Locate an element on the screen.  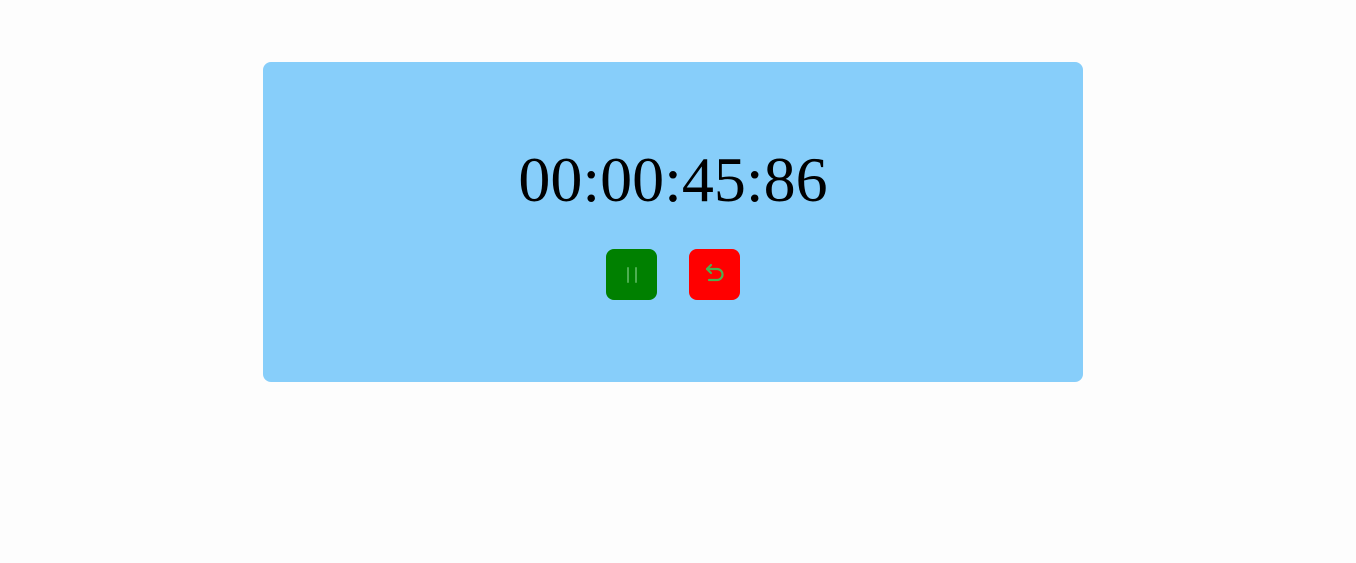
reset-button is located at coordinates (714, 274).